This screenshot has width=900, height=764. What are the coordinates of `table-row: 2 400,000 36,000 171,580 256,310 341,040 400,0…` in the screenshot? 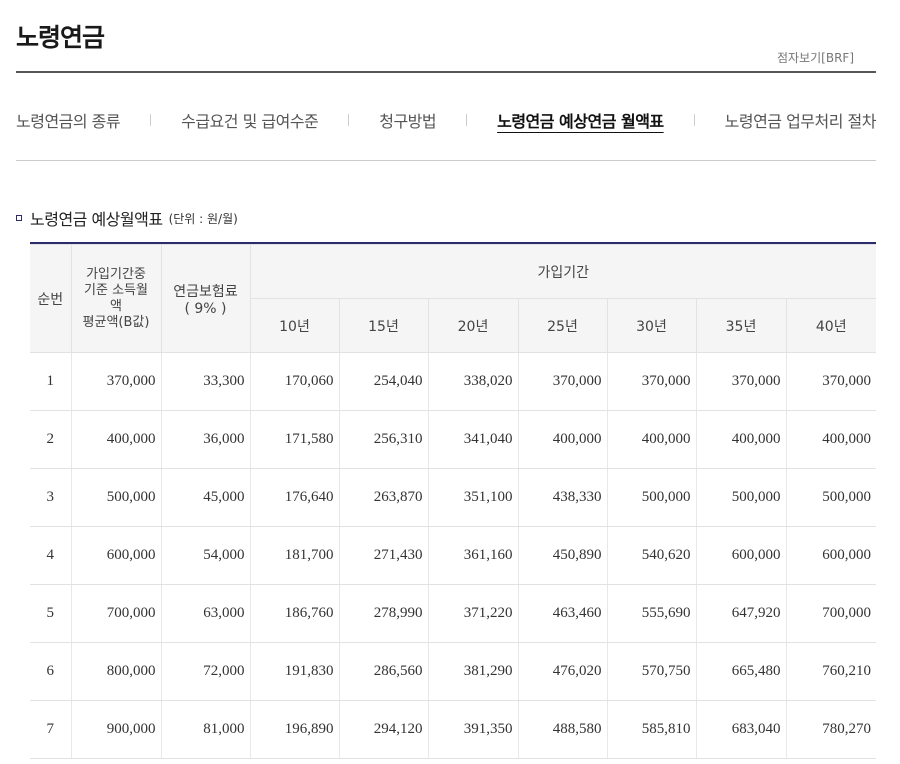 It's located at (453, 439).